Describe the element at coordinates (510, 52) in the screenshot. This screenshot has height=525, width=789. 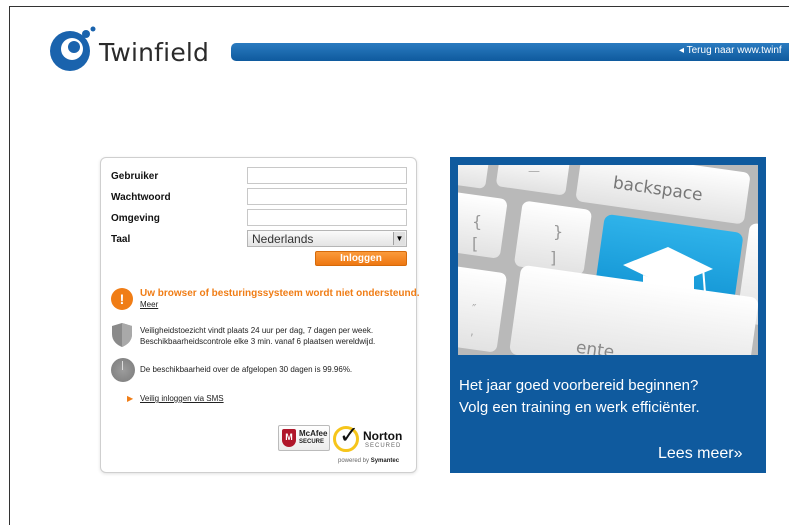
I see `top-bar: ◂ Terug naar www.twinf` at that location.